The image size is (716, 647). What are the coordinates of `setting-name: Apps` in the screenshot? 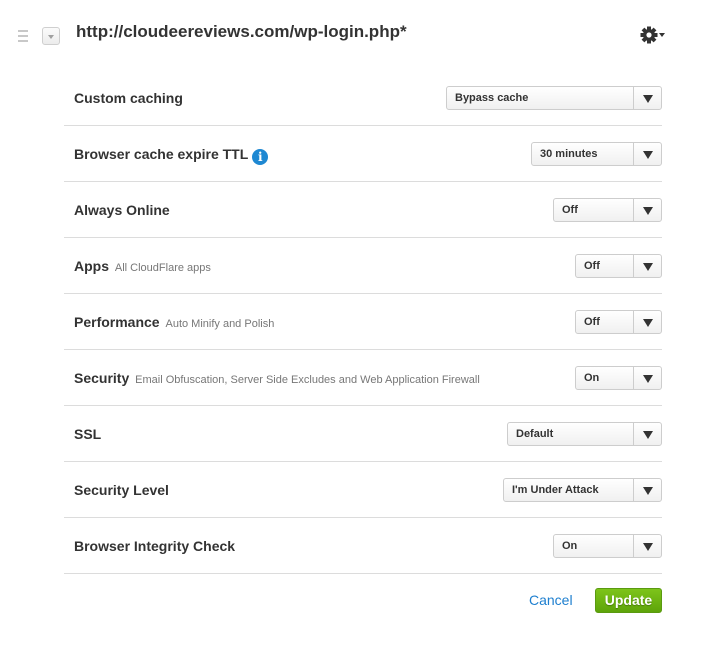 It's located at (91, 266).